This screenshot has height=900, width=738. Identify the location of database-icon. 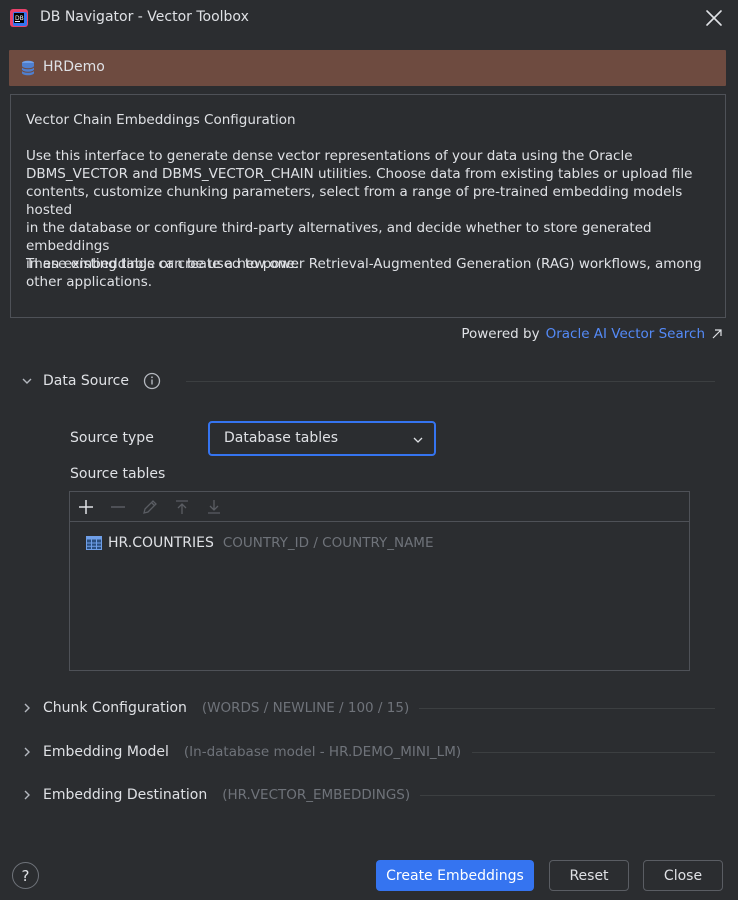
(28, 68).